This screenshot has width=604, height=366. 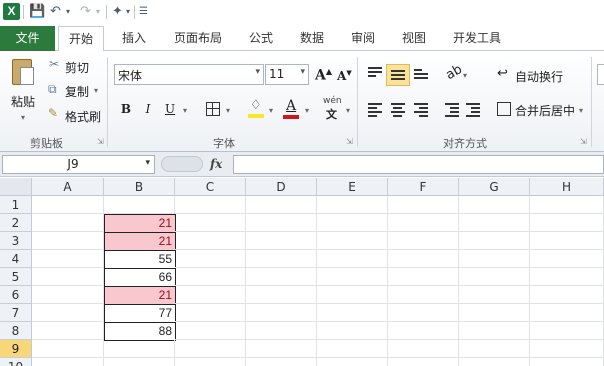 What do you see at coordinates (55, 12) in the screenshot?
I see `undo-icon: ↶` at bounding box center [55, 12].